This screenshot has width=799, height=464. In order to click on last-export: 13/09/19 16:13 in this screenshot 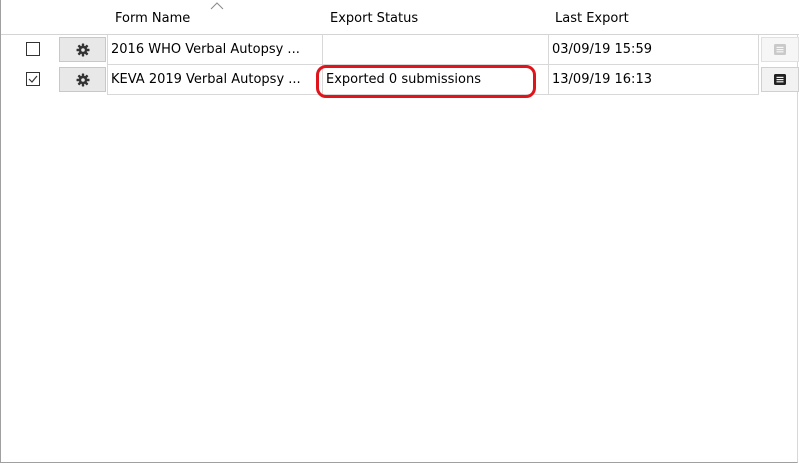, I will do `click(602, 79)`.